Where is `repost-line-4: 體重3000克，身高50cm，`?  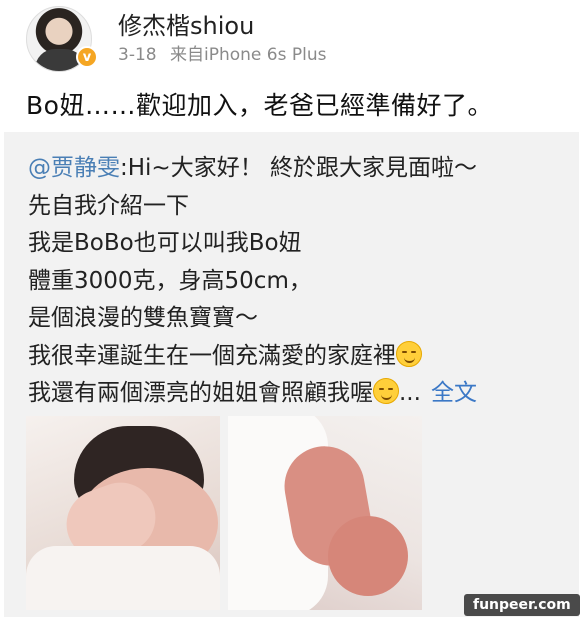 repost-line-4: 體重3000克，身高50cm， is located at coordinates (170, 280).